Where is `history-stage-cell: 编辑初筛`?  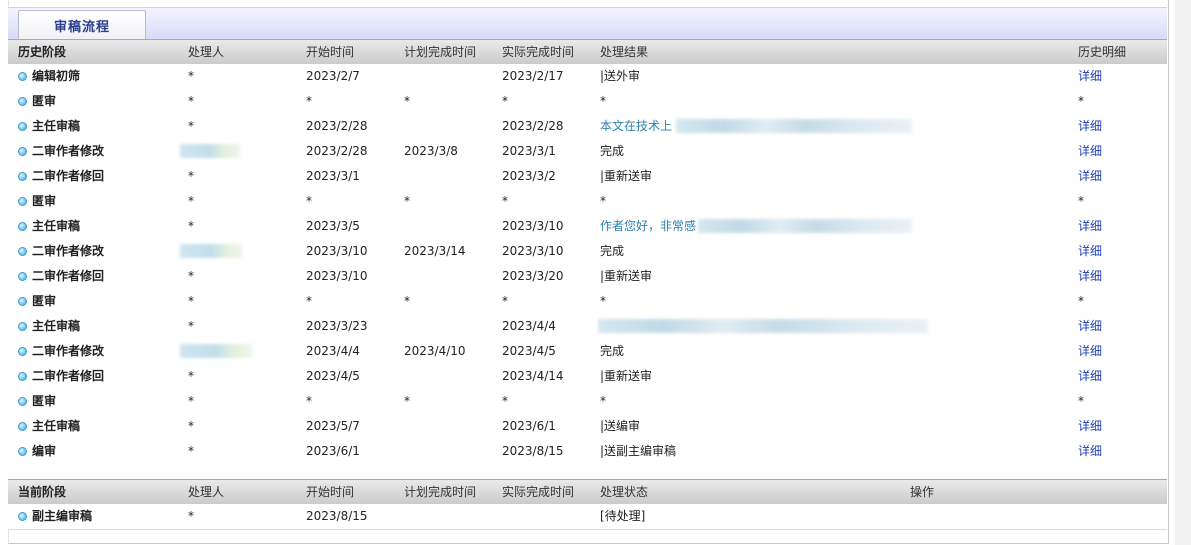
history-stage-cell: 编辑初筛 is located at coordinates (49, 76).